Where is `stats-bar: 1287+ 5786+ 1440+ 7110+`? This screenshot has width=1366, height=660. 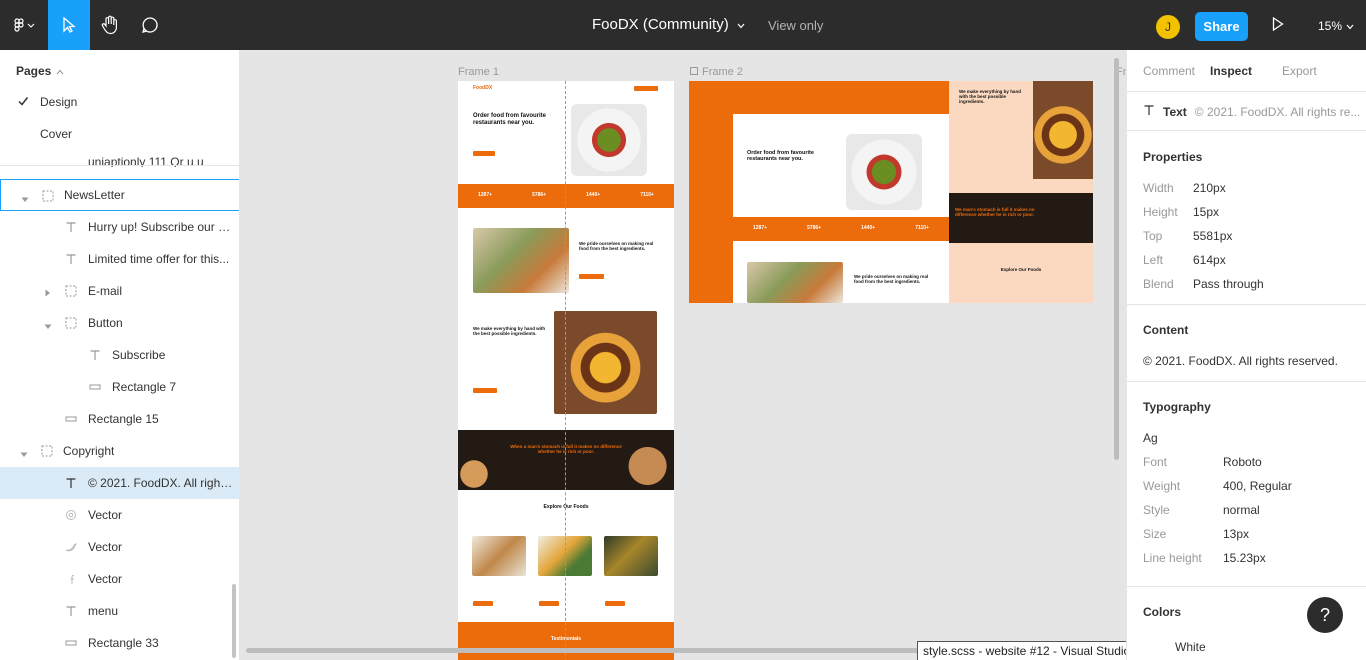
stats-bar: 1287+ 5786+ 1440+ 7110+ is located at coordinates (566, 196).